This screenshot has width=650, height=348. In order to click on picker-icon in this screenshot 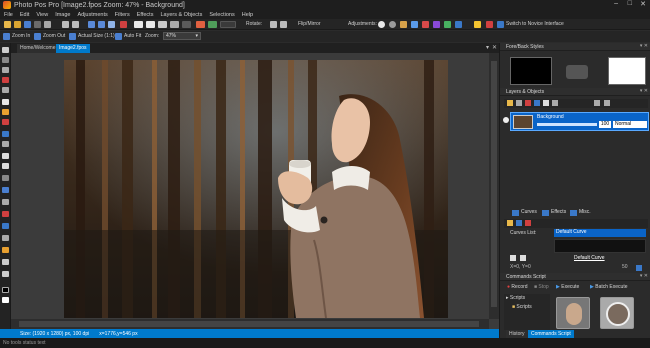, I will do `click(5, 250)`.